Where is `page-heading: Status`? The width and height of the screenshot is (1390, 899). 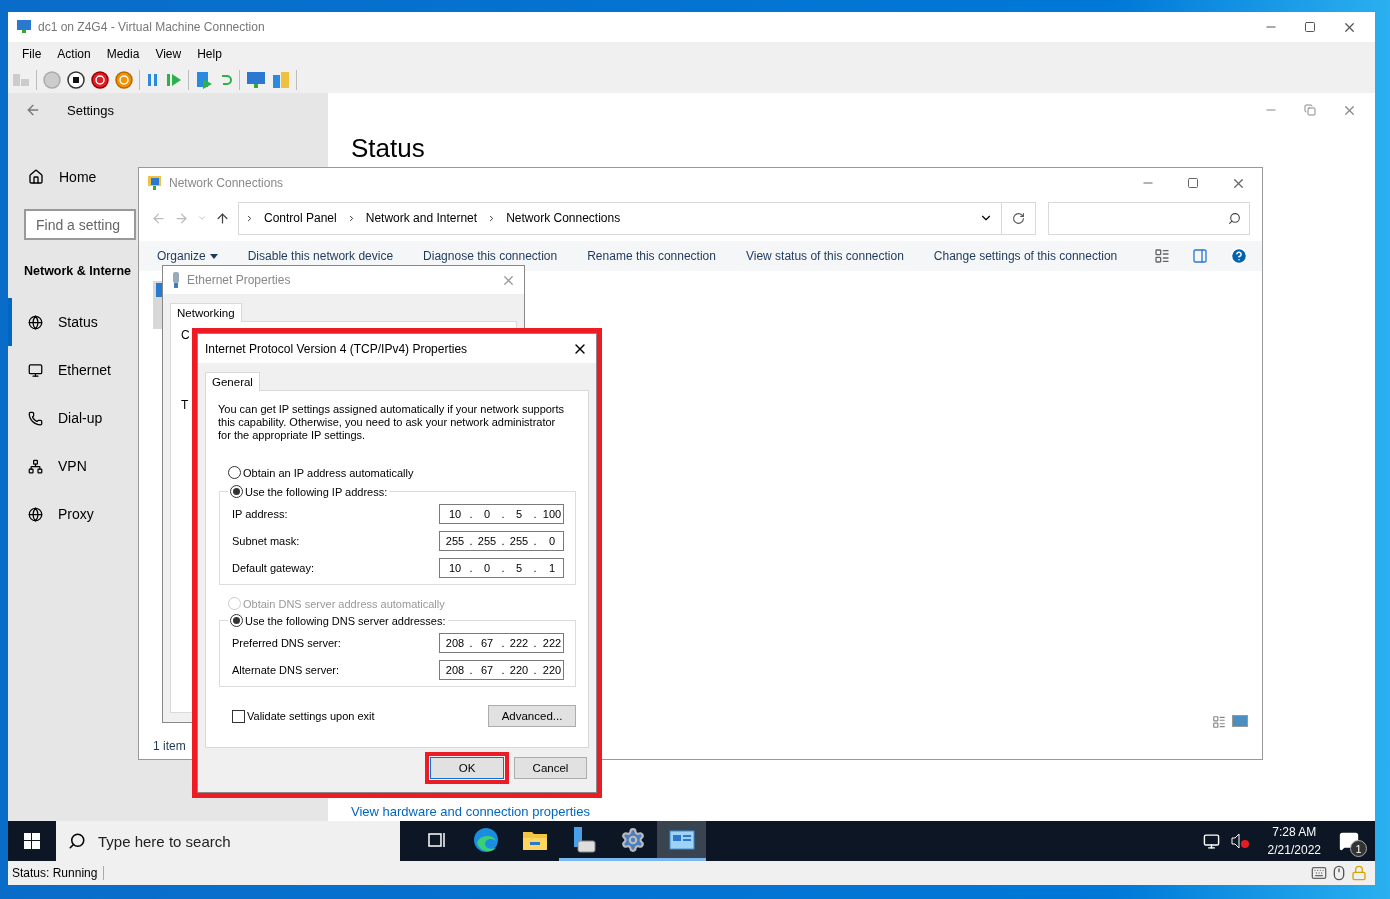
page-heading: Status is located at coordinates (388, 148).